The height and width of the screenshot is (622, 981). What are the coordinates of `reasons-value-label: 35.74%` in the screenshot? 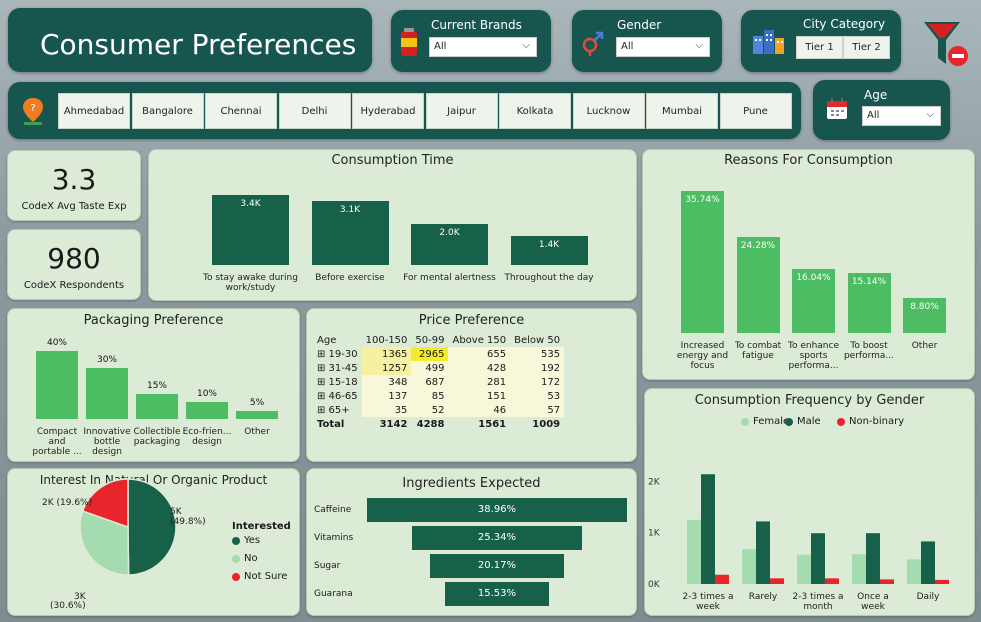 It's located at (702, 200).